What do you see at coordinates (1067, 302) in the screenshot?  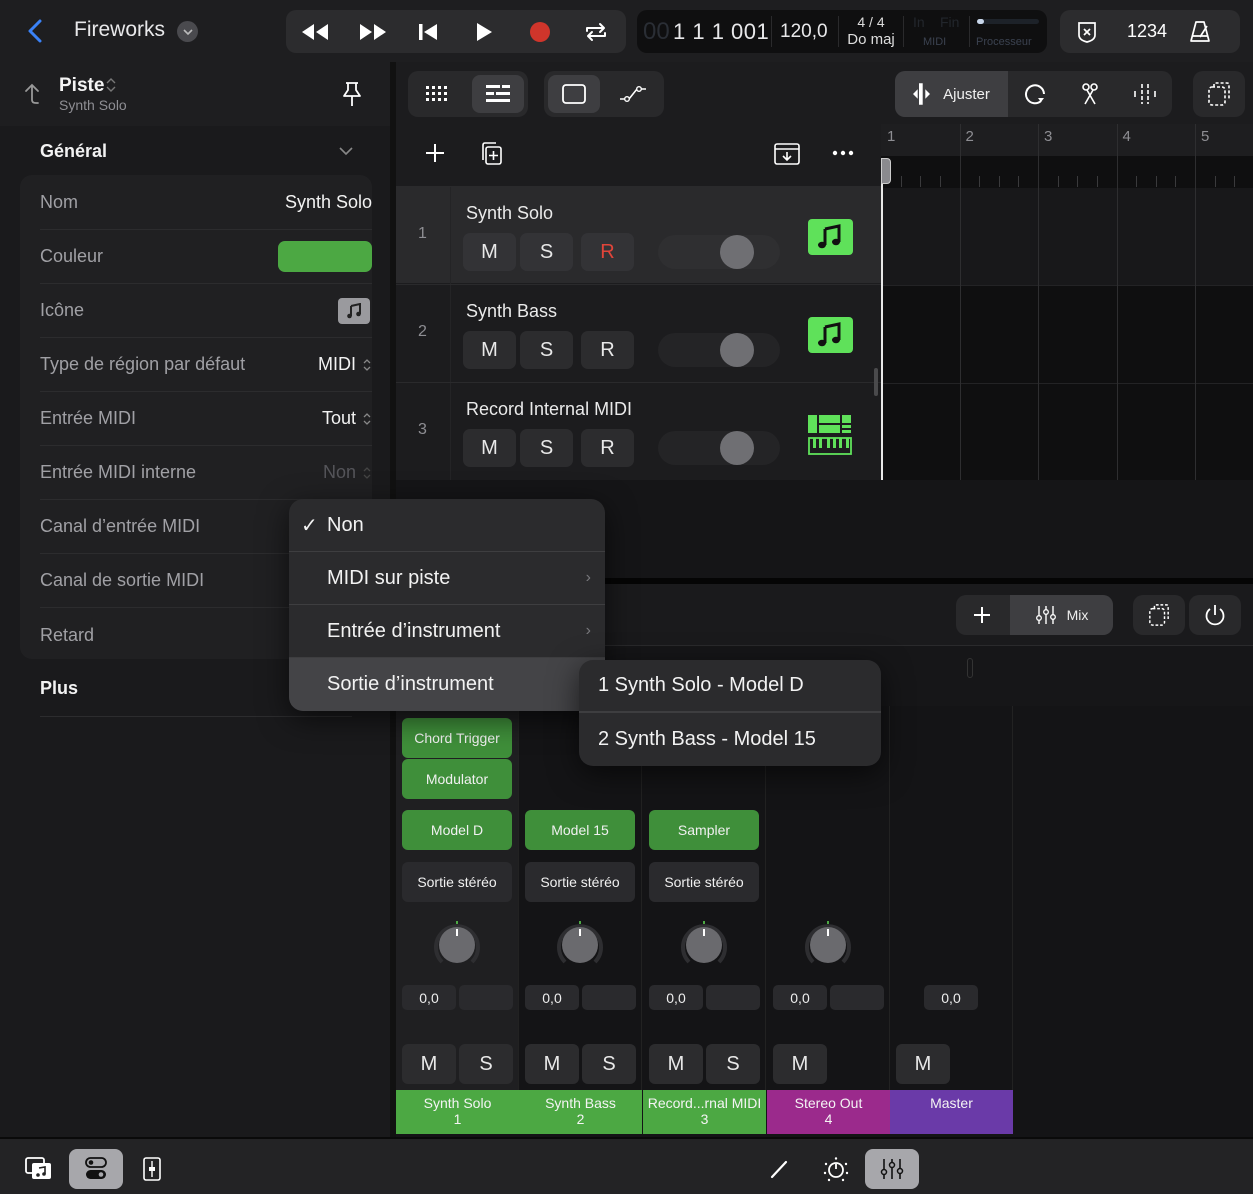 I see `timeline-area: 1 2 3 4 5` at bounding box center [1067, 302].